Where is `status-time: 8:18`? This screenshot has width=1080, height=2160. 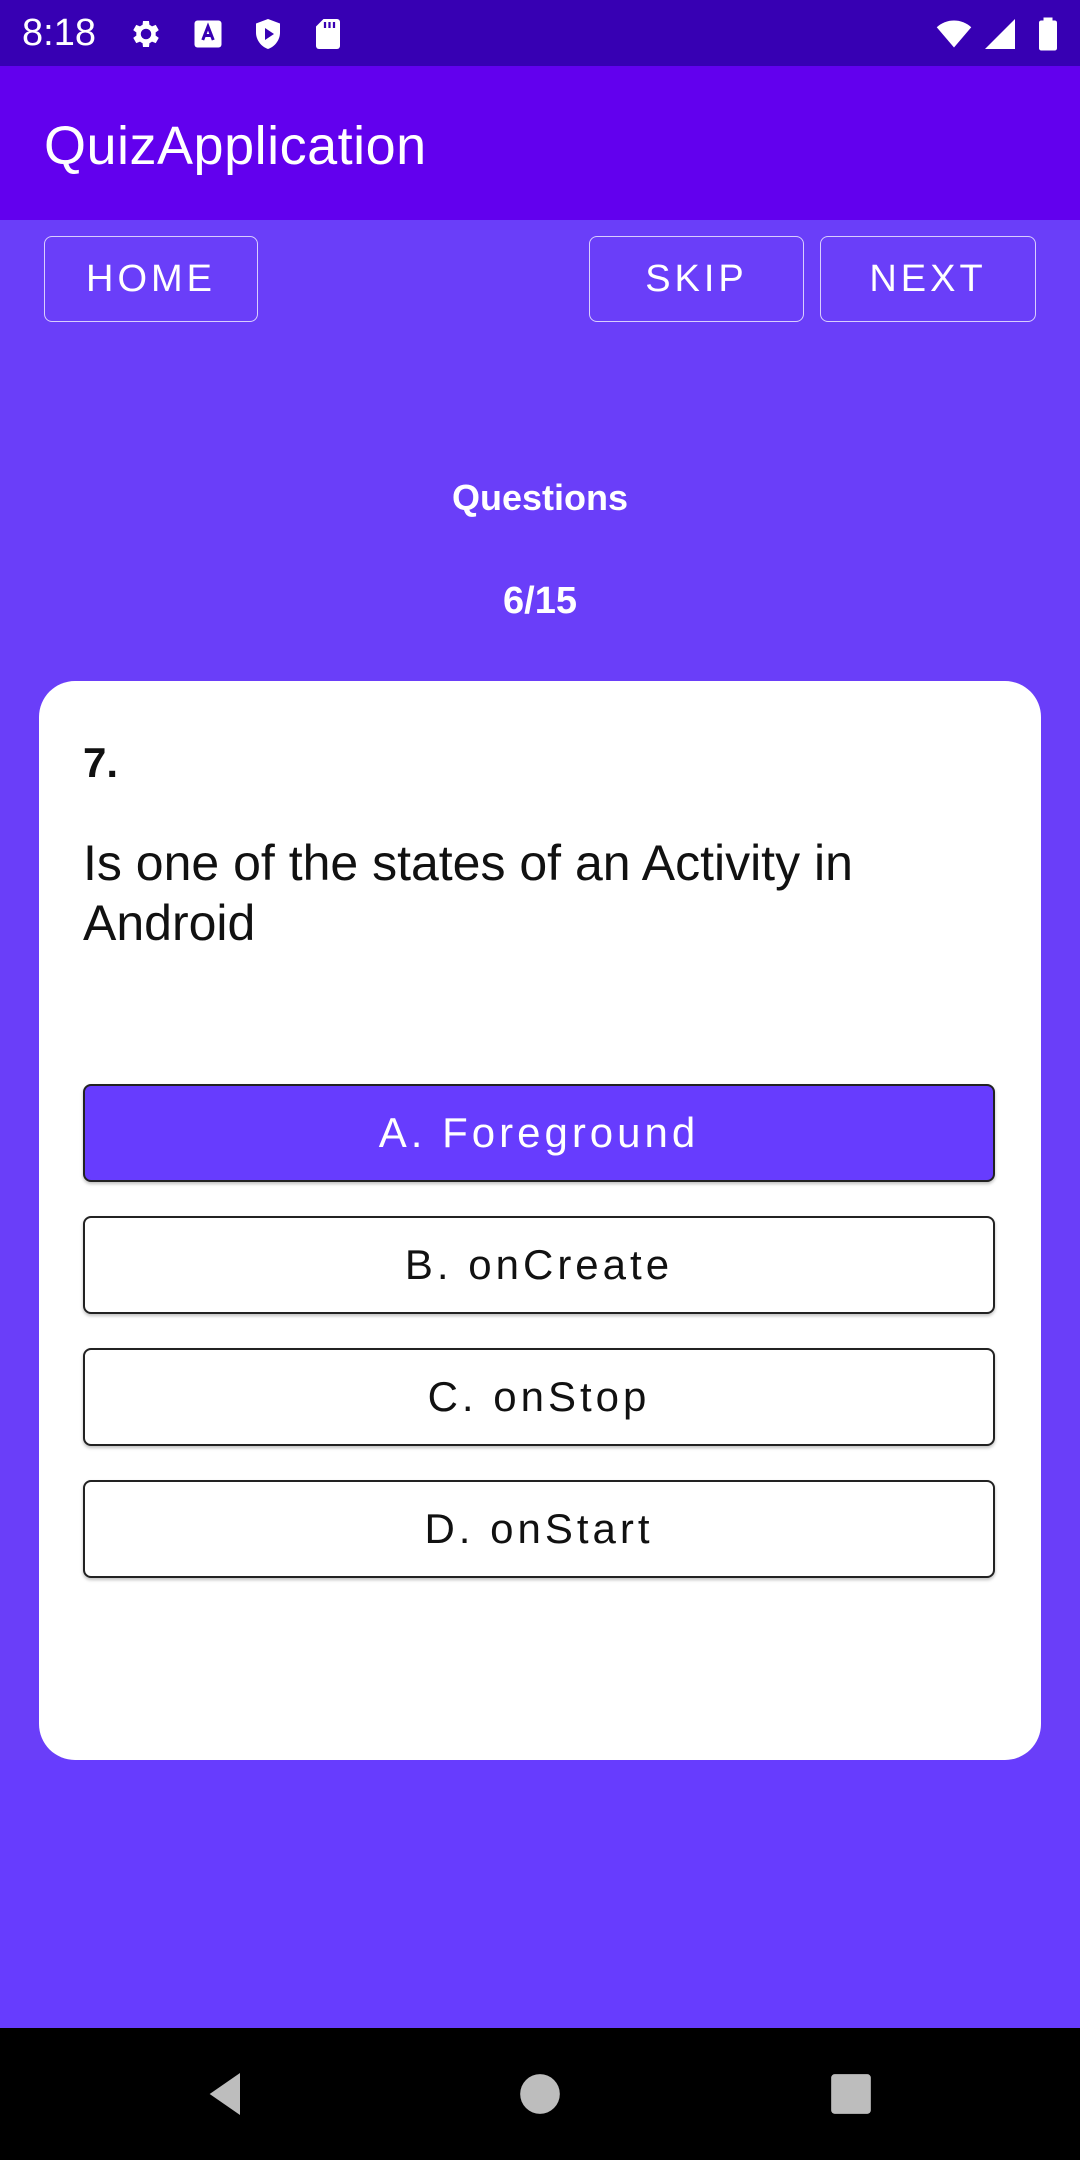
status-time: 8:18 is located at coordinates (59, 33).